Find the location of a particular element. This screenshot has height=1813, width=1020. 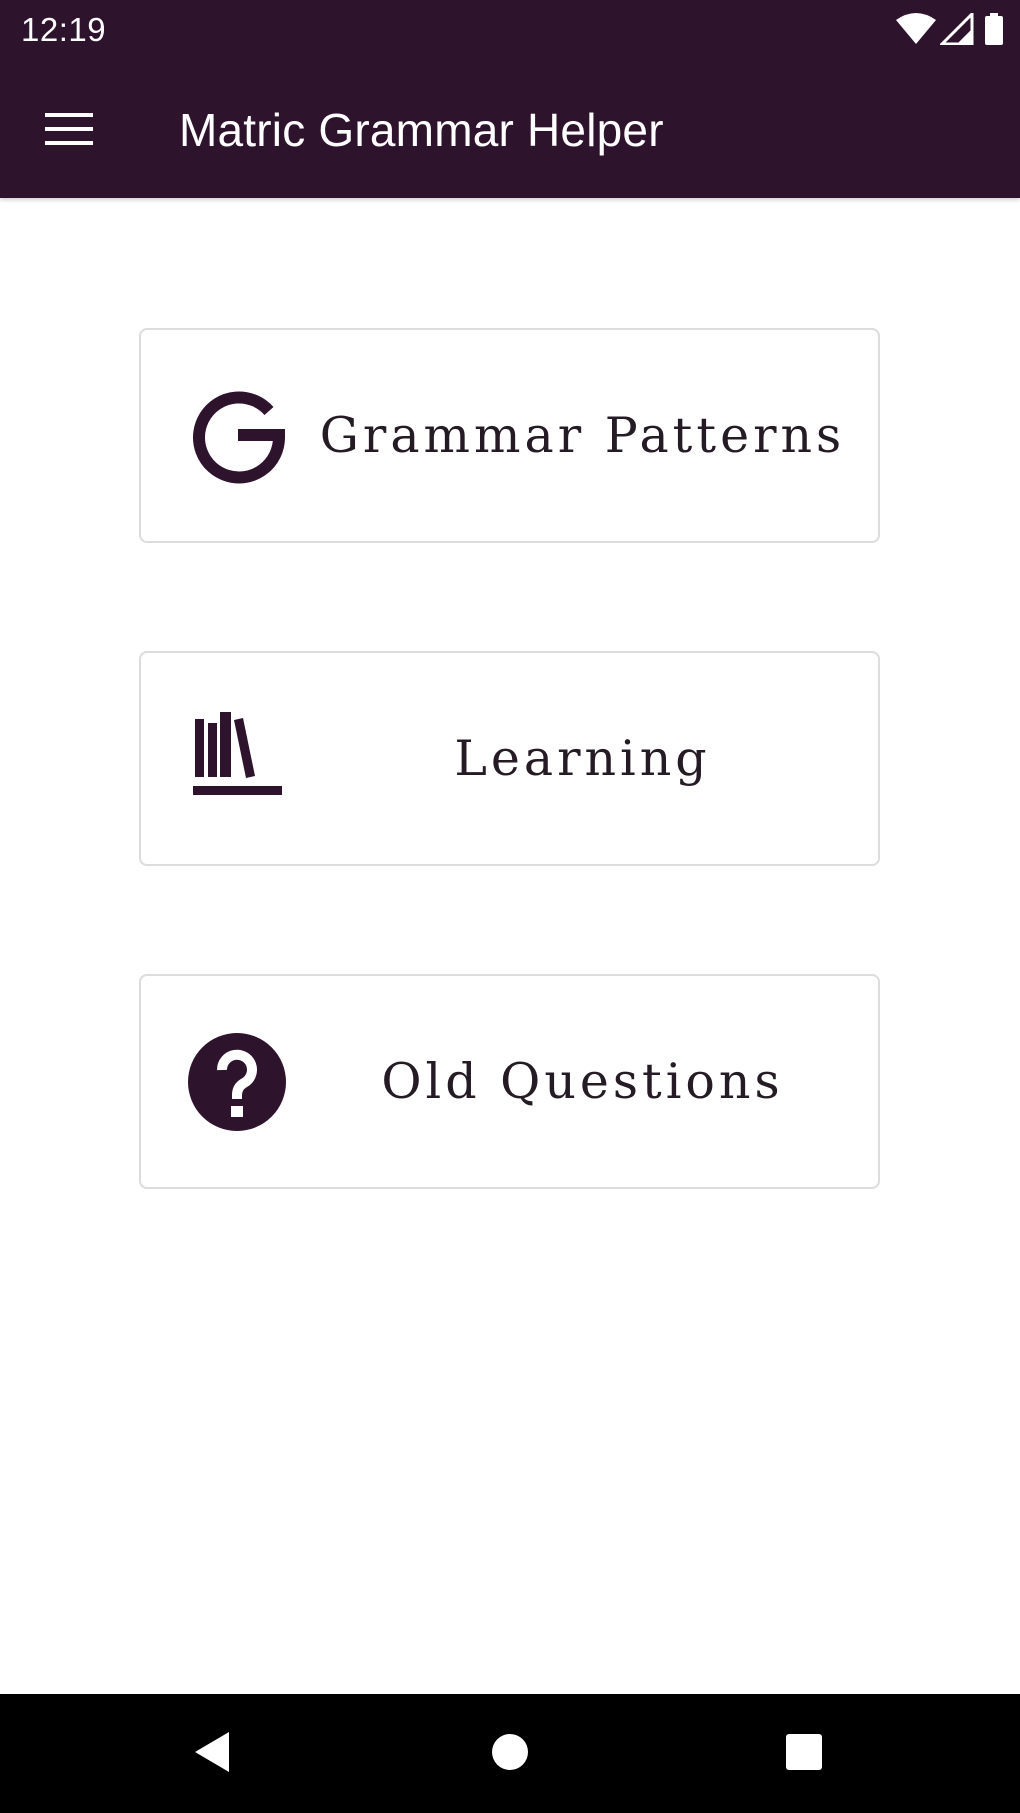

status-bar: 12:19 is located at coordinates (510, 31).